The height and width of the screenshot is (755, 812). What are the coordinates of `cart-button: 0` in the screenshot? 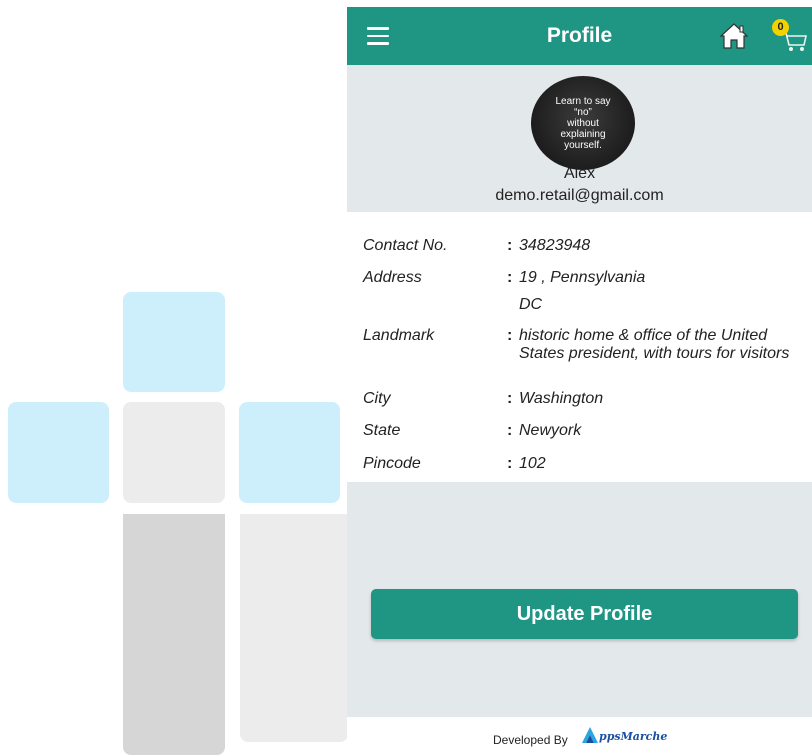 It's located at (790, 36).